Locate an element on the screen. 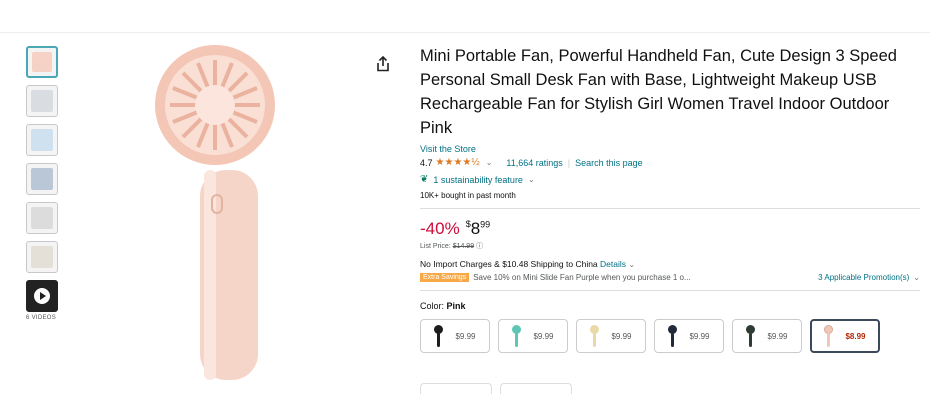  color-swatches: $9.99 $9.99 $9.99 $9.99 $9.99 $8.99 is located at coordinates (670, 336).